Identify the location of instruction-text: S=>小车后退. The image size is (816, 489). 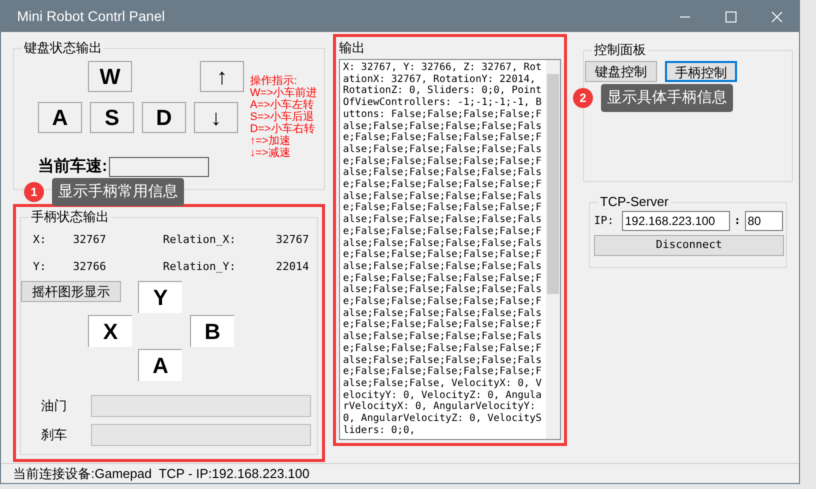
(283, 117).